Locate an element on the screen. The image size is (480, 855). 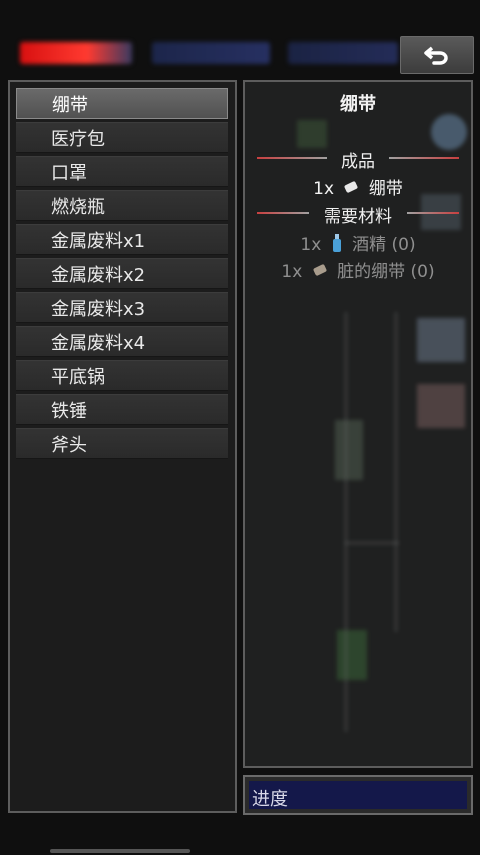
material-name: 脏的绷带 (0) is located at coordinates (386, 272).